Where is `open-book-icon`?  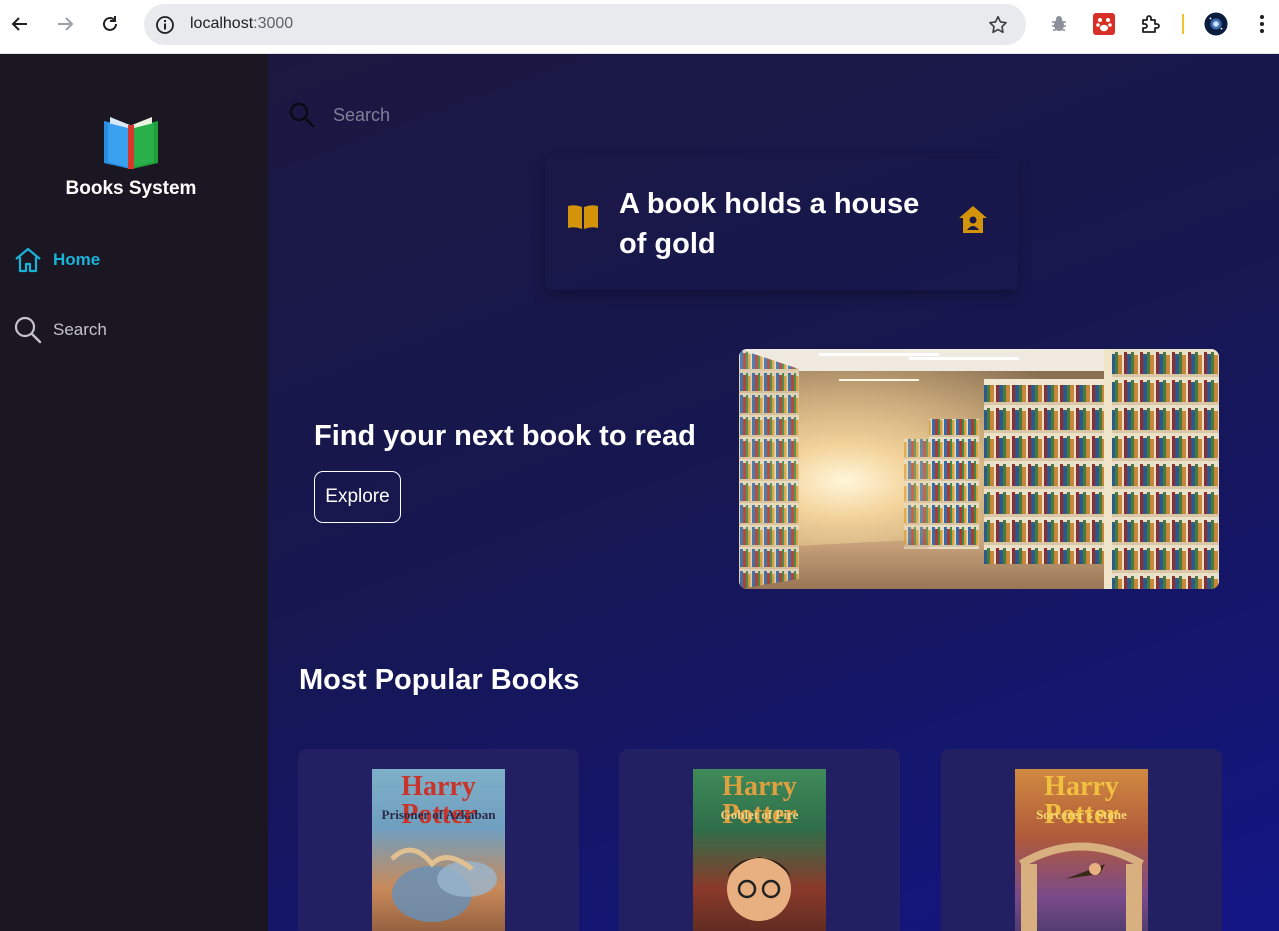
open-book-icon is located at coordinates (583, 217).